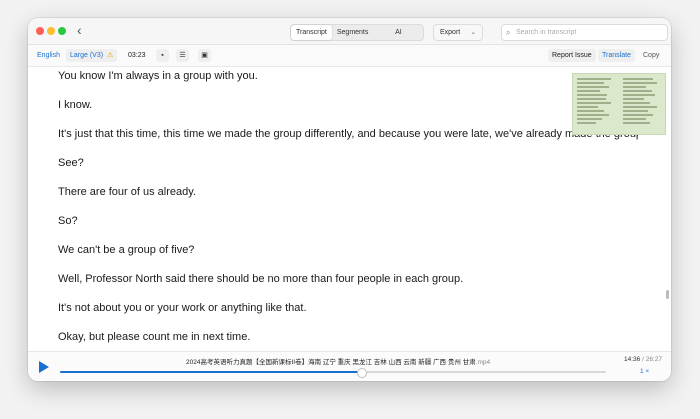 Image resolution: width=700 pixels, height=419 pixels. What do you see at coordinates (75, 105) in the screenshot?
I see `transcript-line: I know.` at bounding box center [75, 105].